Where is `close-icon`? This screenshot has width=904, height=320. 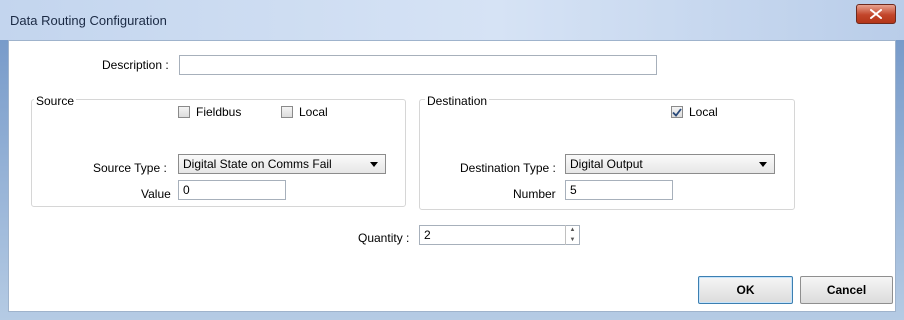 close-icon is located at coordinates (876, 14).